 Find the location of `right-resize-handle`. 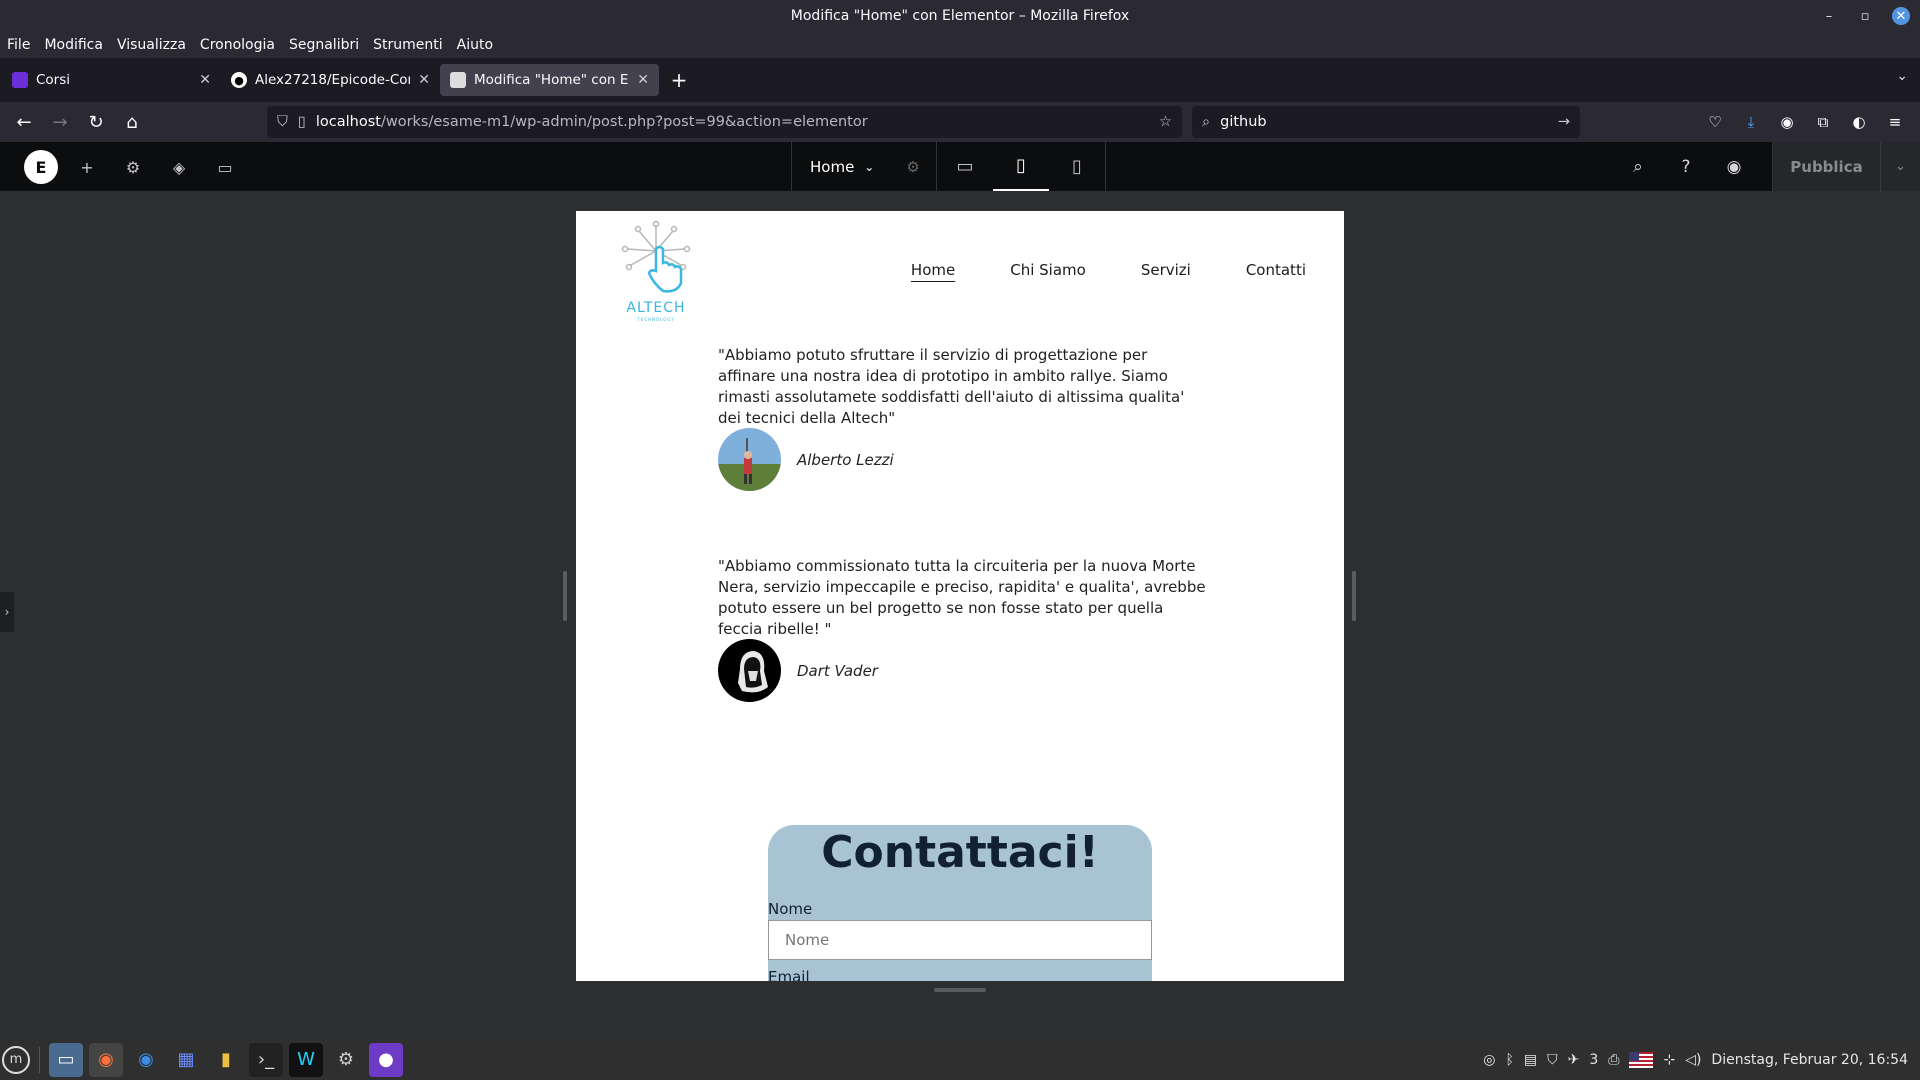

right-resize-handle is located at coordinates (1354, 596).